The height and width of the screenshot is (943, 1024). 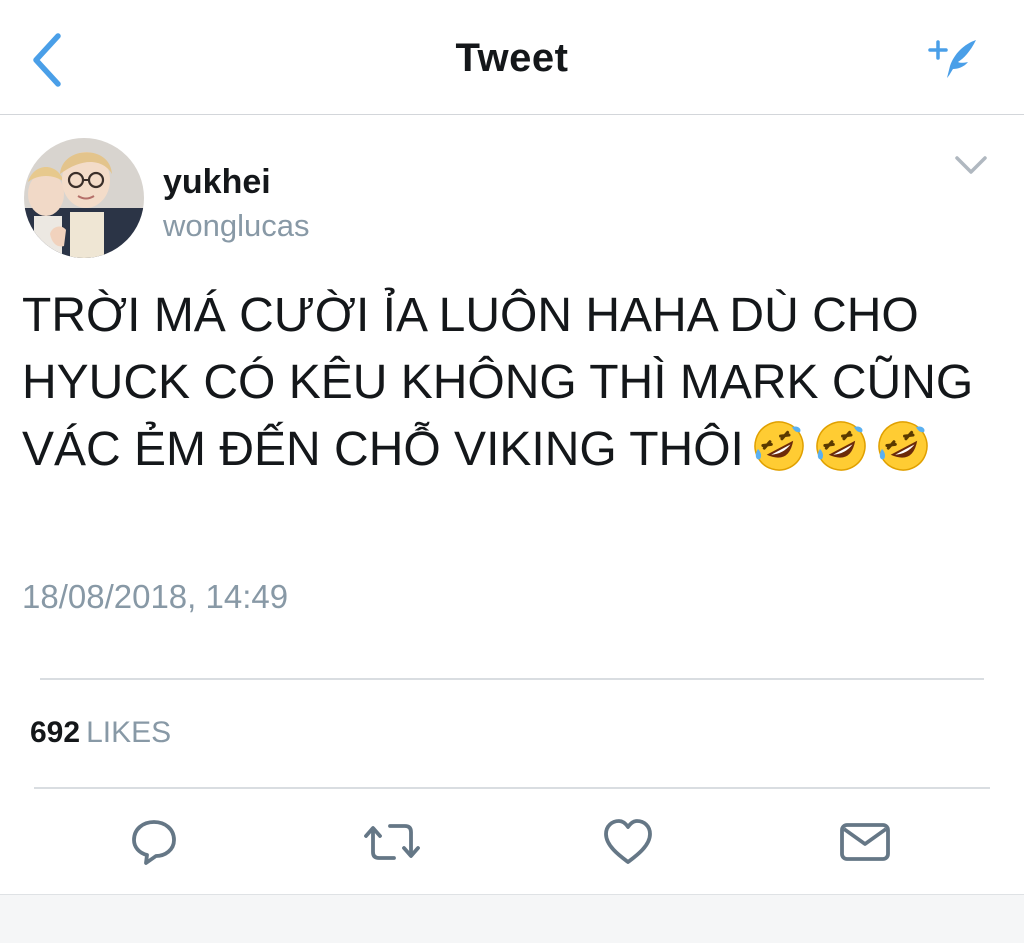 What do you see at coordinates (84, 198) in the screenshot?
I see `avatar` at bounding box center [84, 198].